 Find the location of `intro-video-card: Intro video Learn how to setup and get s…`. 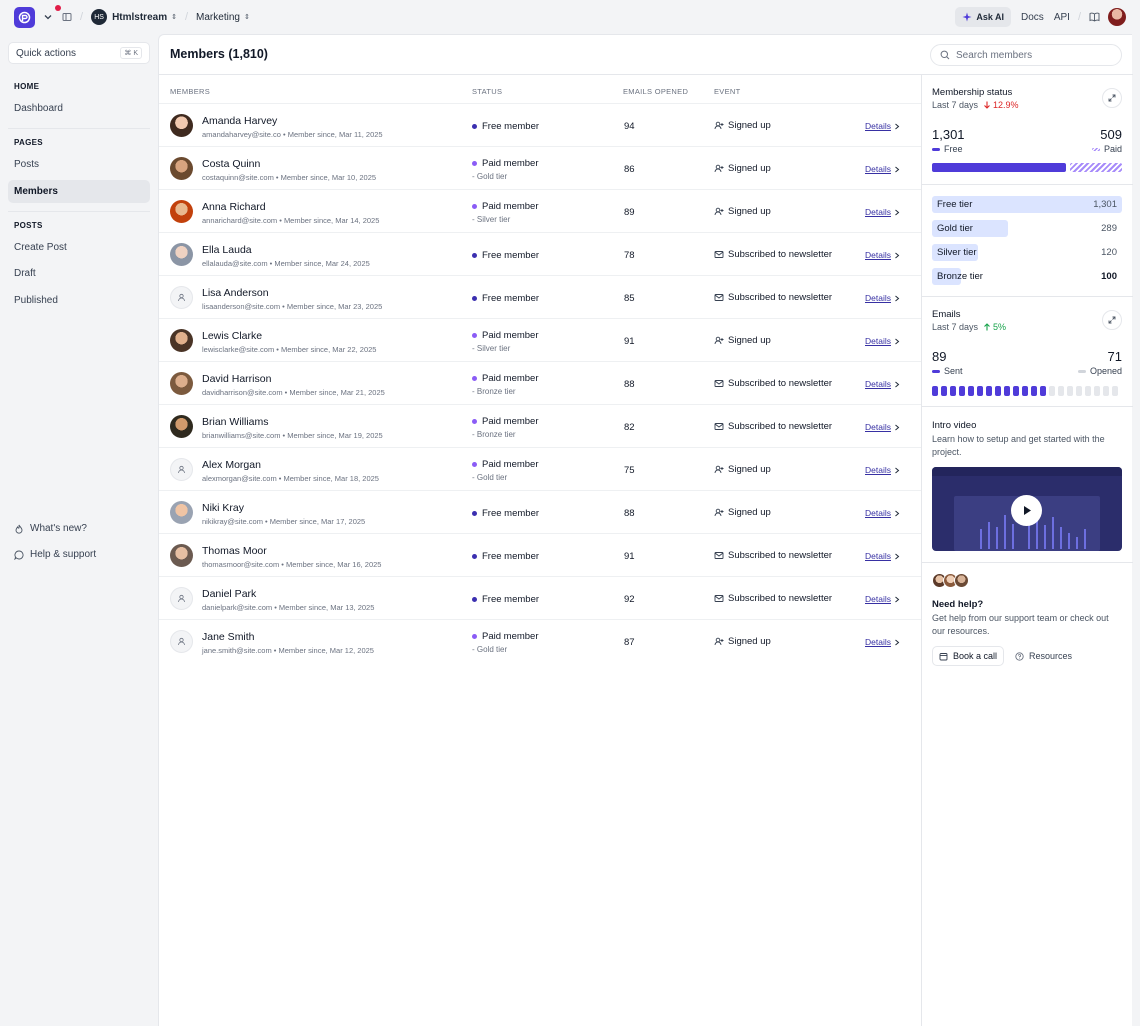

intro-video-card: Intro video Learn how to setup and get s… is located at coordinates (1027, 485).